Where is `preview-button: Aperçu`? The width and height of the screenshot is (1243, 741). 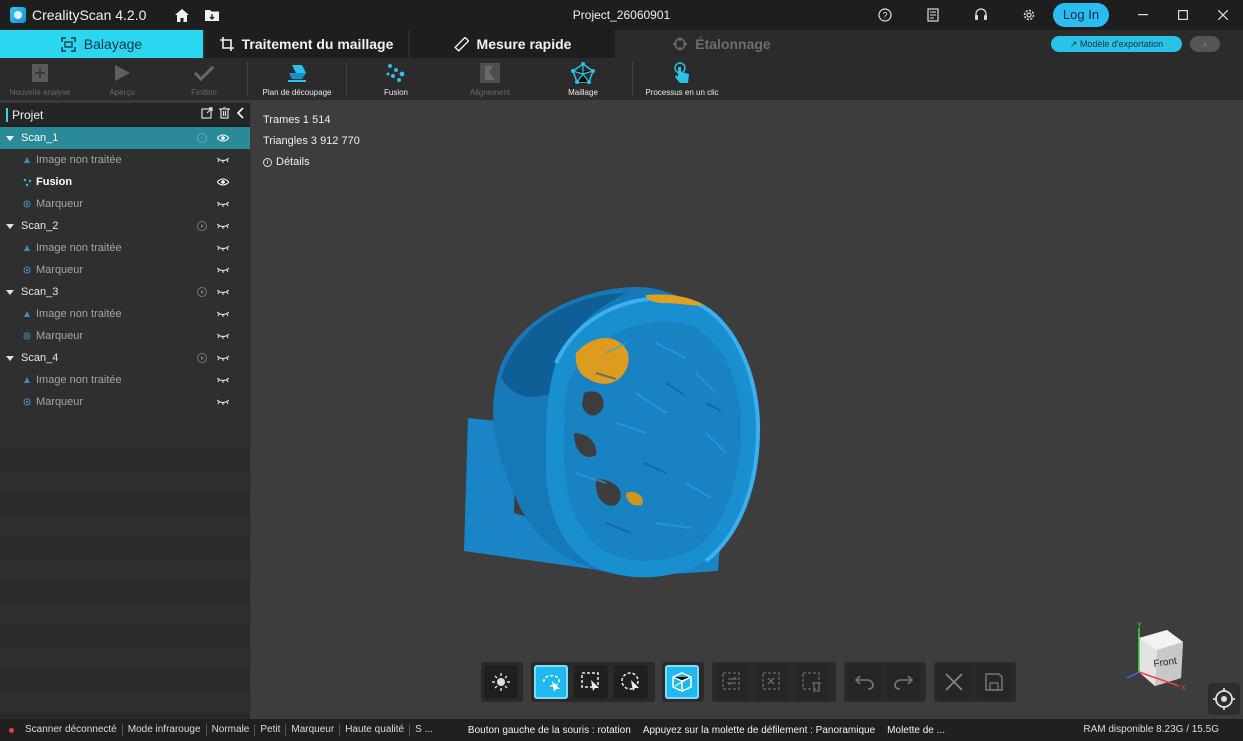 preview-button: Aperçu is located at coordinates (122, 79).